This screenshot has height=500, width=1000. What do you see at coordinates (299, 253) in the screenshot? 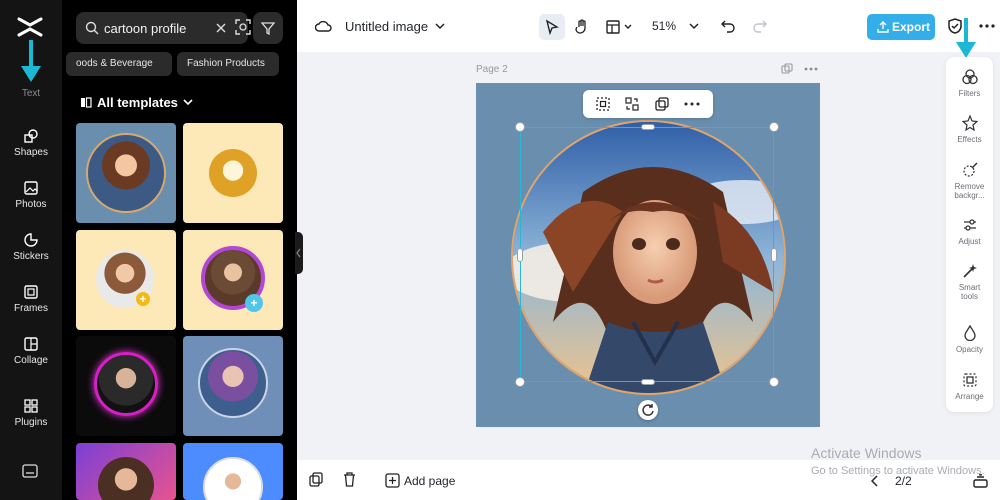
I see `panel-collapse-handle` at bounding box center [299, 253].